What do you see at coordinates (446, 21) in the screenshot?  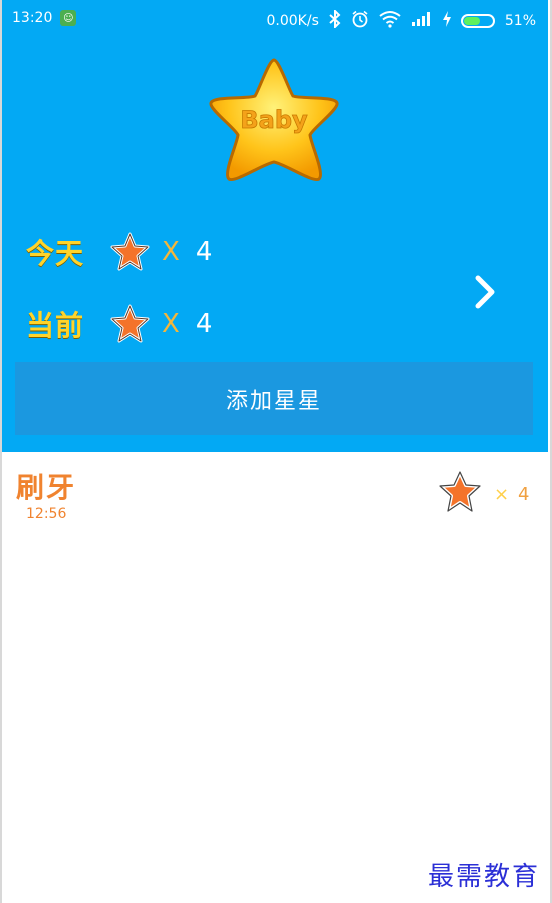 I see `charging-icon` at bounding box center [446, 21].